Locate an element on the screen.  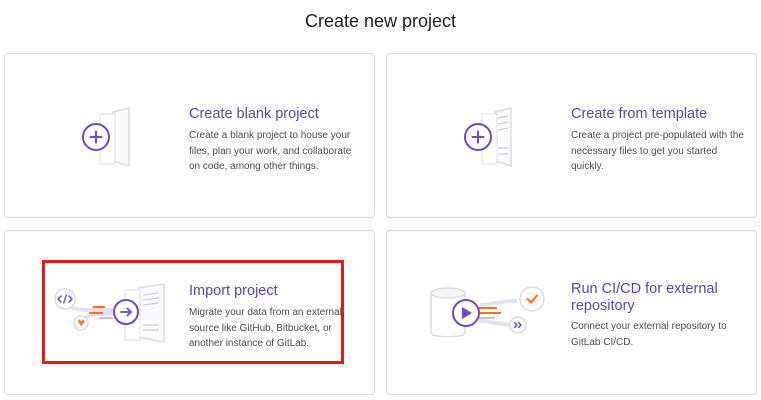
import-project-illustration is located at coordinates (117, 313).